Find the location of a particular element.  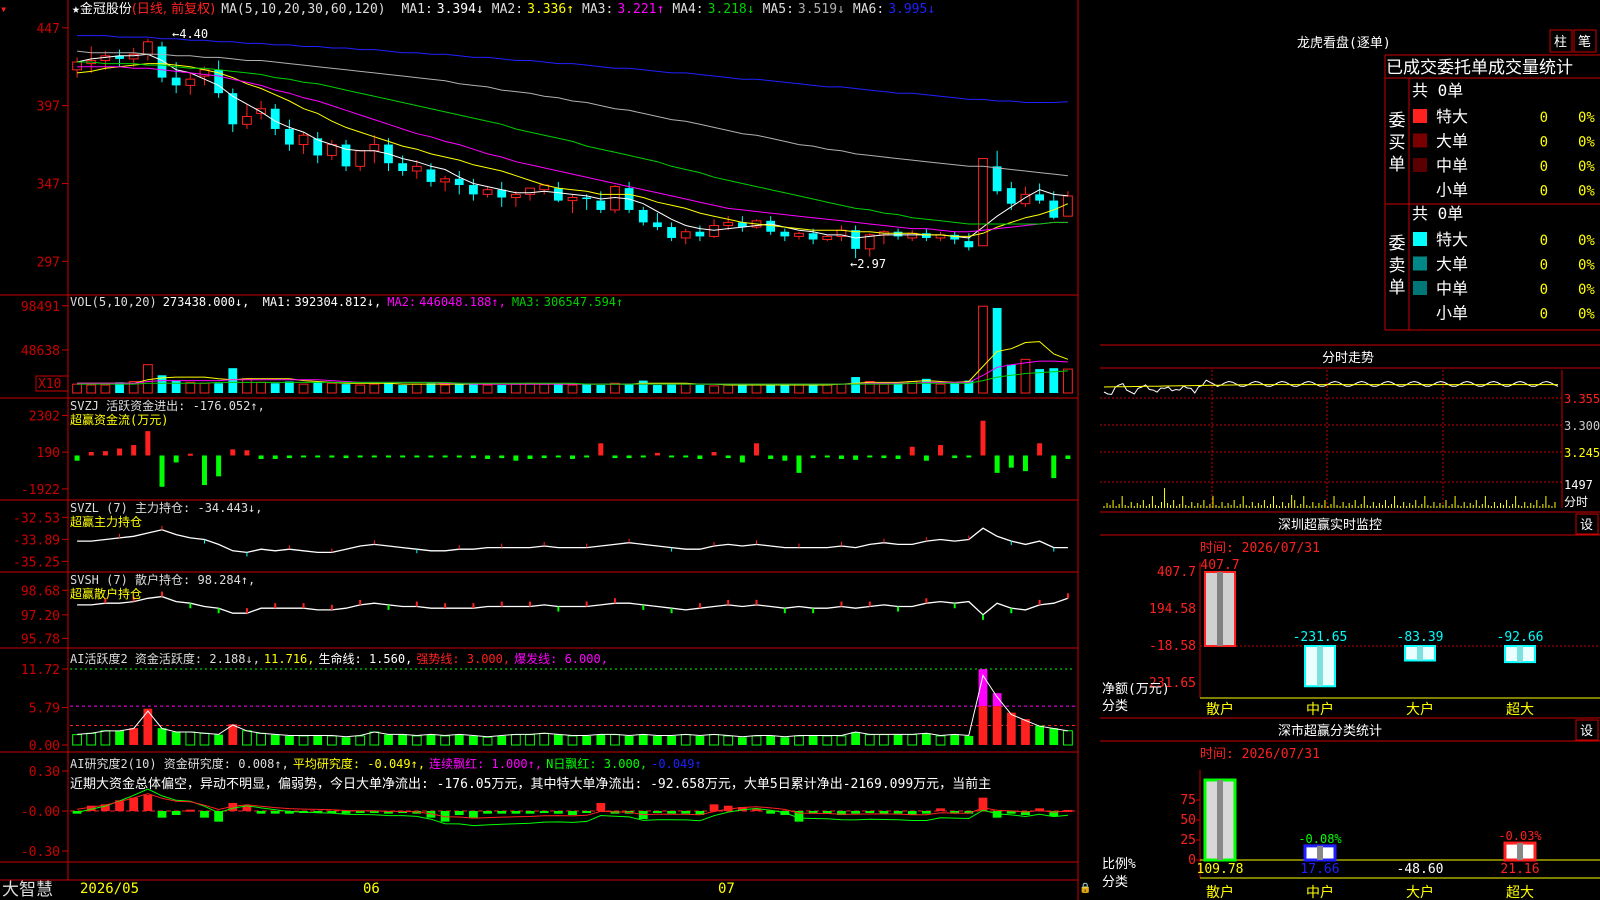

period-label: (日线, 前复权) is located at coordinates (173, 9).